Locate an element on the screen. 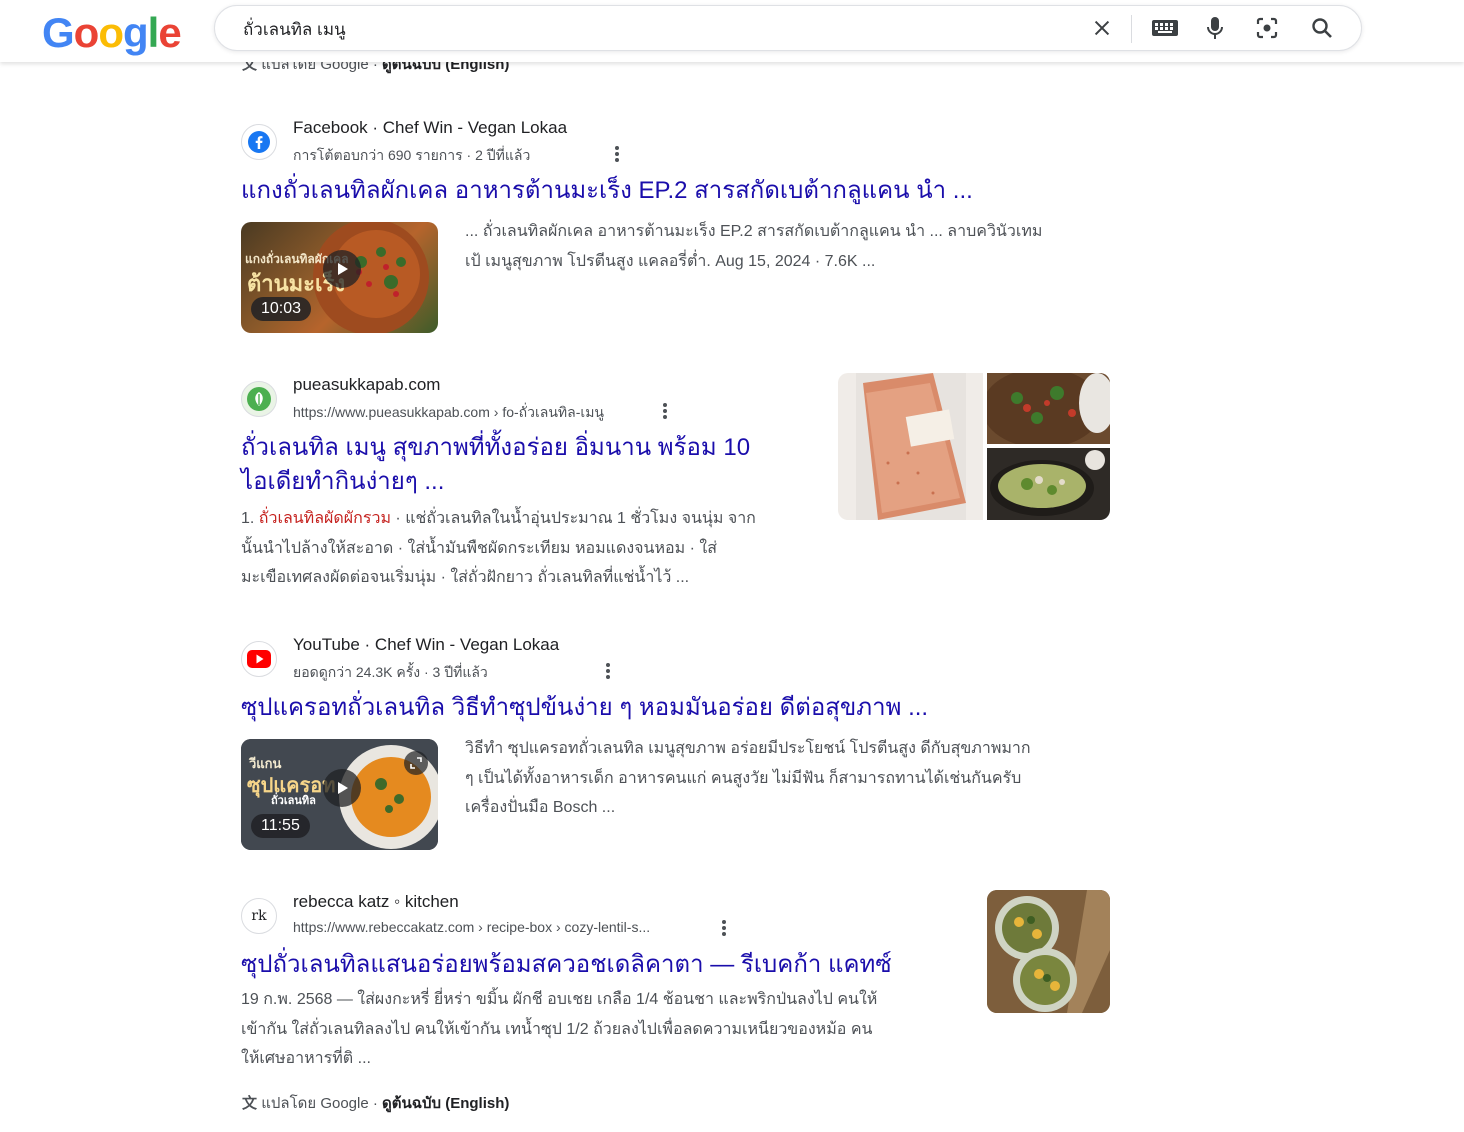 This screenshot has height=1132, width=1464. translate-line: 文 แปลโดย Google · ดูต้นฉบับ (English) is located at coordinates (375, 1103).